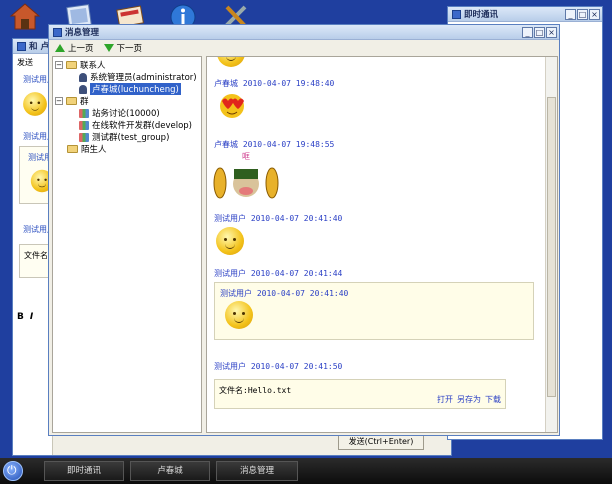  I want to click on window-title: 消息管理, so click(82, 33).